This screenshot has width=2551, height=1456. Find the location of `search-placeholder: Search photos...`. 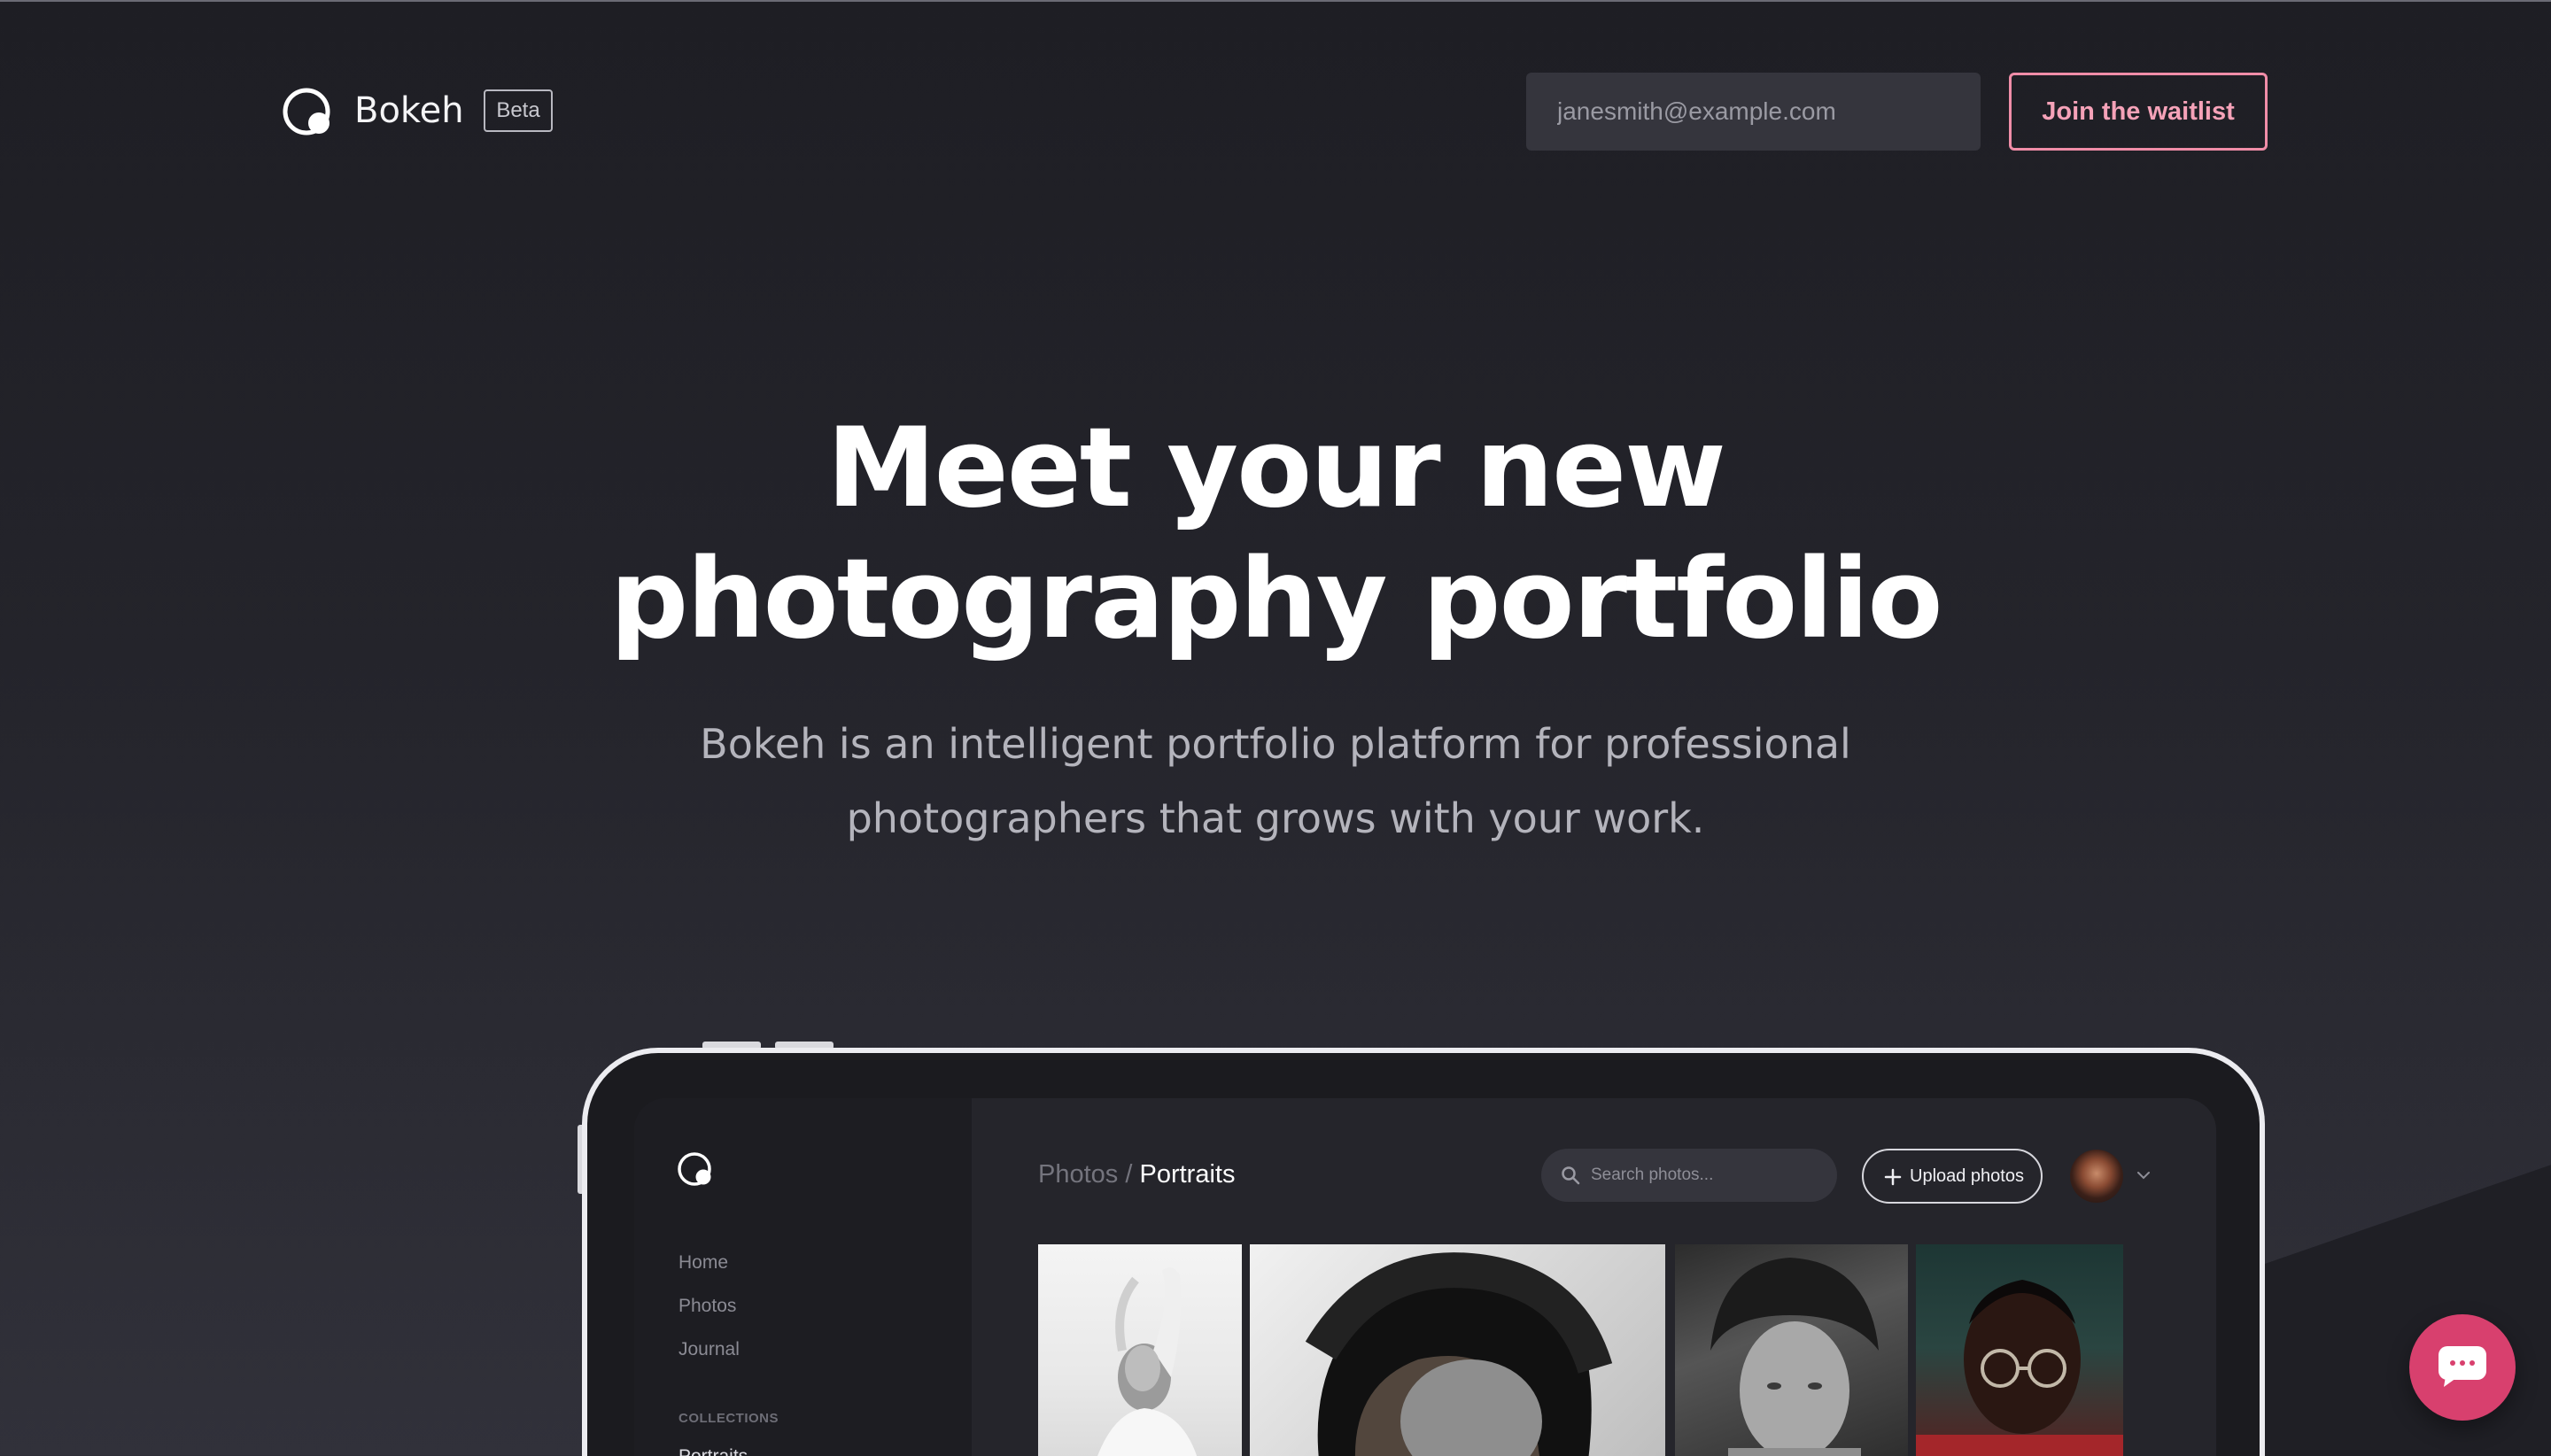

search-placeholder: Search photos... is located at coordinates (1652, 1175).